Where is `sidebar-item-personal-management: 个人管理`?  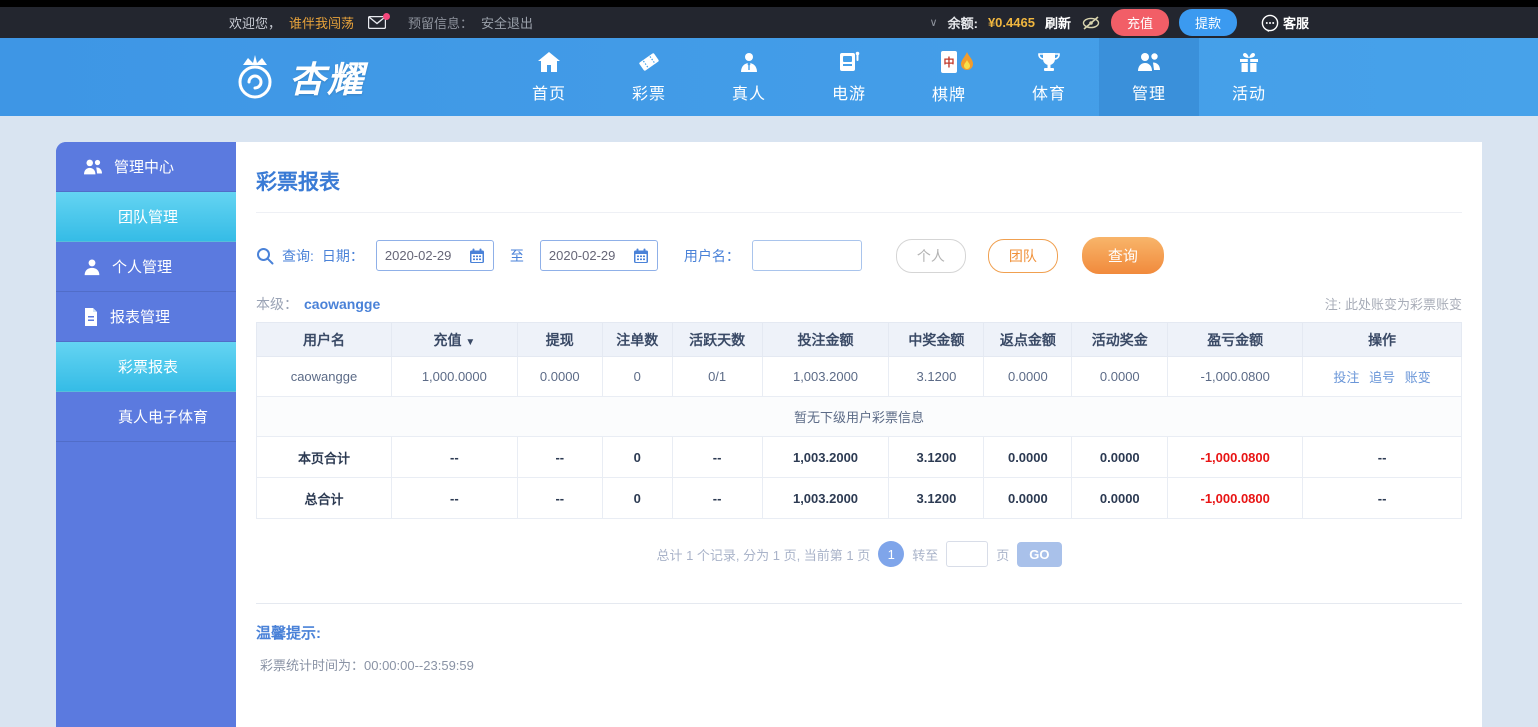
sidebar-item-personal-management: 个人管理 is located at coordinates (146, 267).